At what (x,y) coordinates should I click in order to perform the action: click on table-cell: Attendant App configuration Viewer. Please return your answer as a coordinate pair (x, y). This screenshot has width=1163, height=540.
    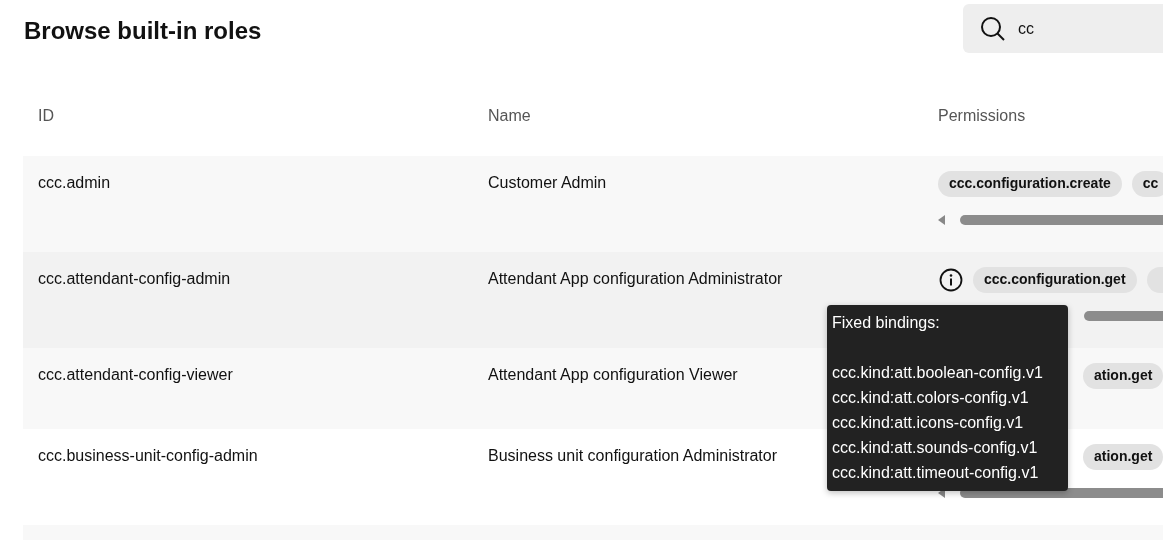
    Looking at the image, I should click on (613, 374).